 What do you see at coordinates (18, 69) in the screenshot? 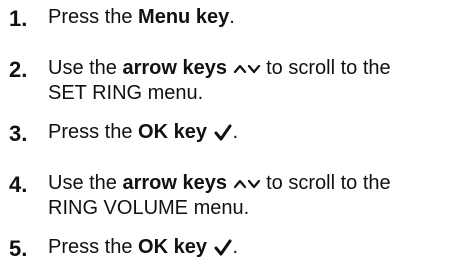
I see `step-number: 2.` at bounding box center [18, 69].